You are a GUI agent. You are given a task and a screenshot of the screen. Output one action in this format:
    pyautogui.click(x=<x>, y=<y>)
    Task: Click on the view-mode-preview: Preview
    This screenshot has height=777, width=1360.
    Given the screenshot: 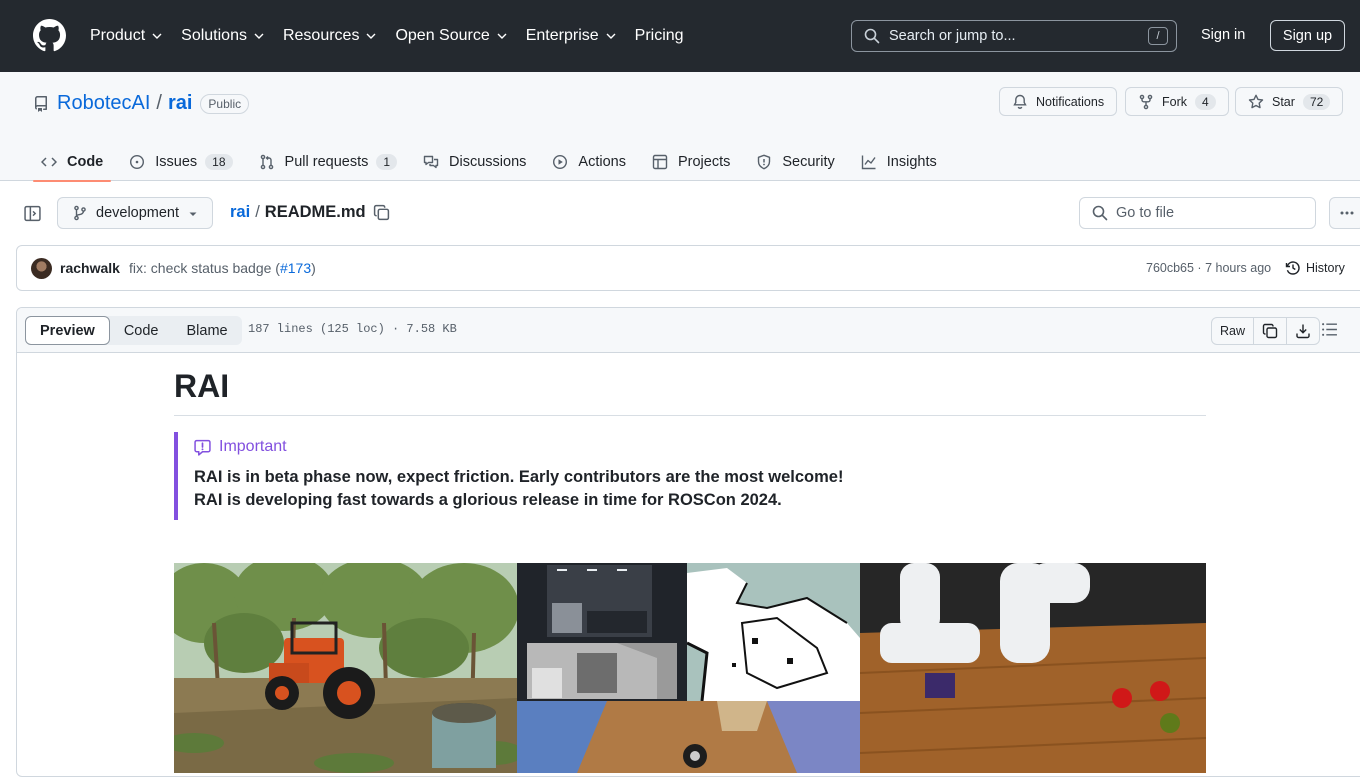 What is the action you would take?
    pyautogui.click(x=67, y=330)
    